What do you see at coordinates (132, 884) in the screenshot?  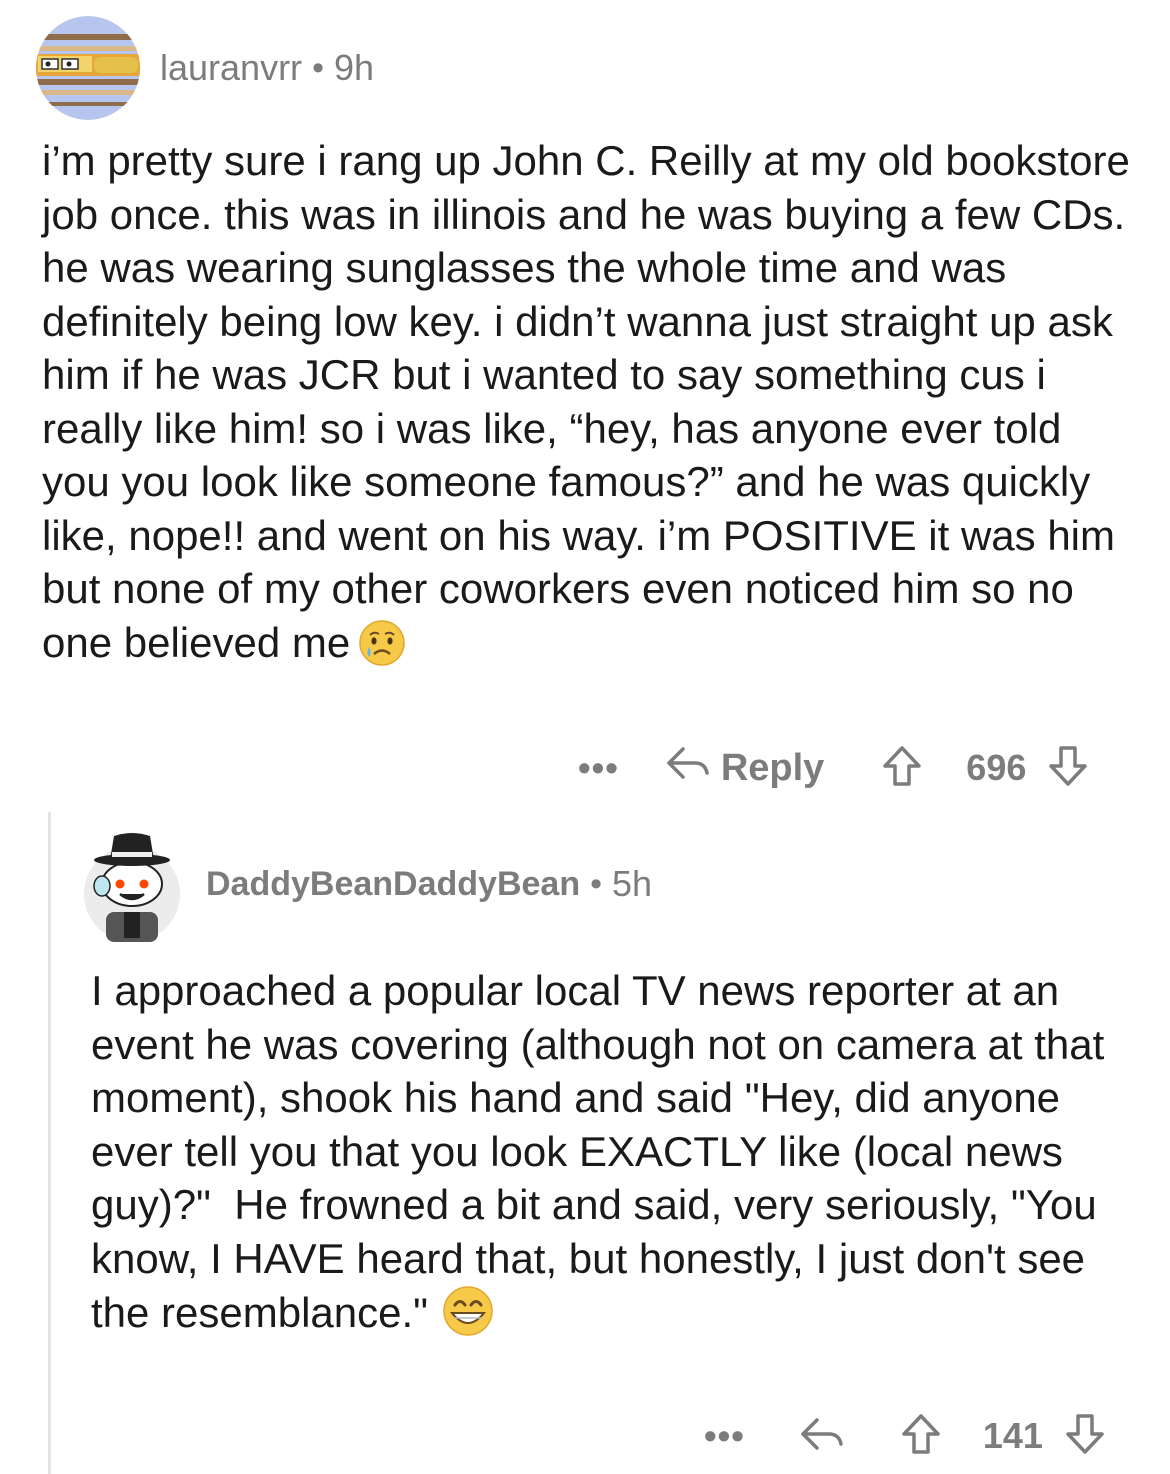 I see `snoo-fedora-avatar-icon` at bounding box center [132, 884].